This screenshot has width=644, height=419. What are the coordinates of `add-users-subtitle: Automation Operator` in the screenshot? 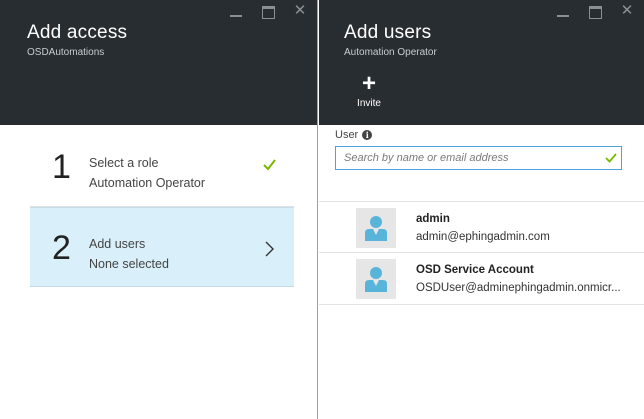 It's located at (390, 52).